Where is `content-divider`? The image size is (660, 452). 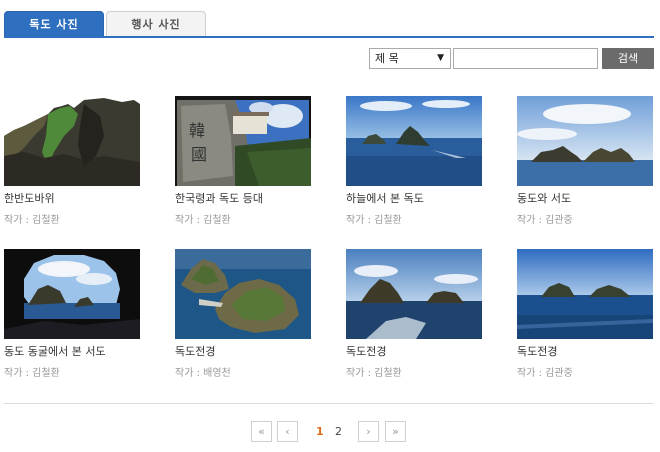 content-divider is located at coordinates (329, 403).